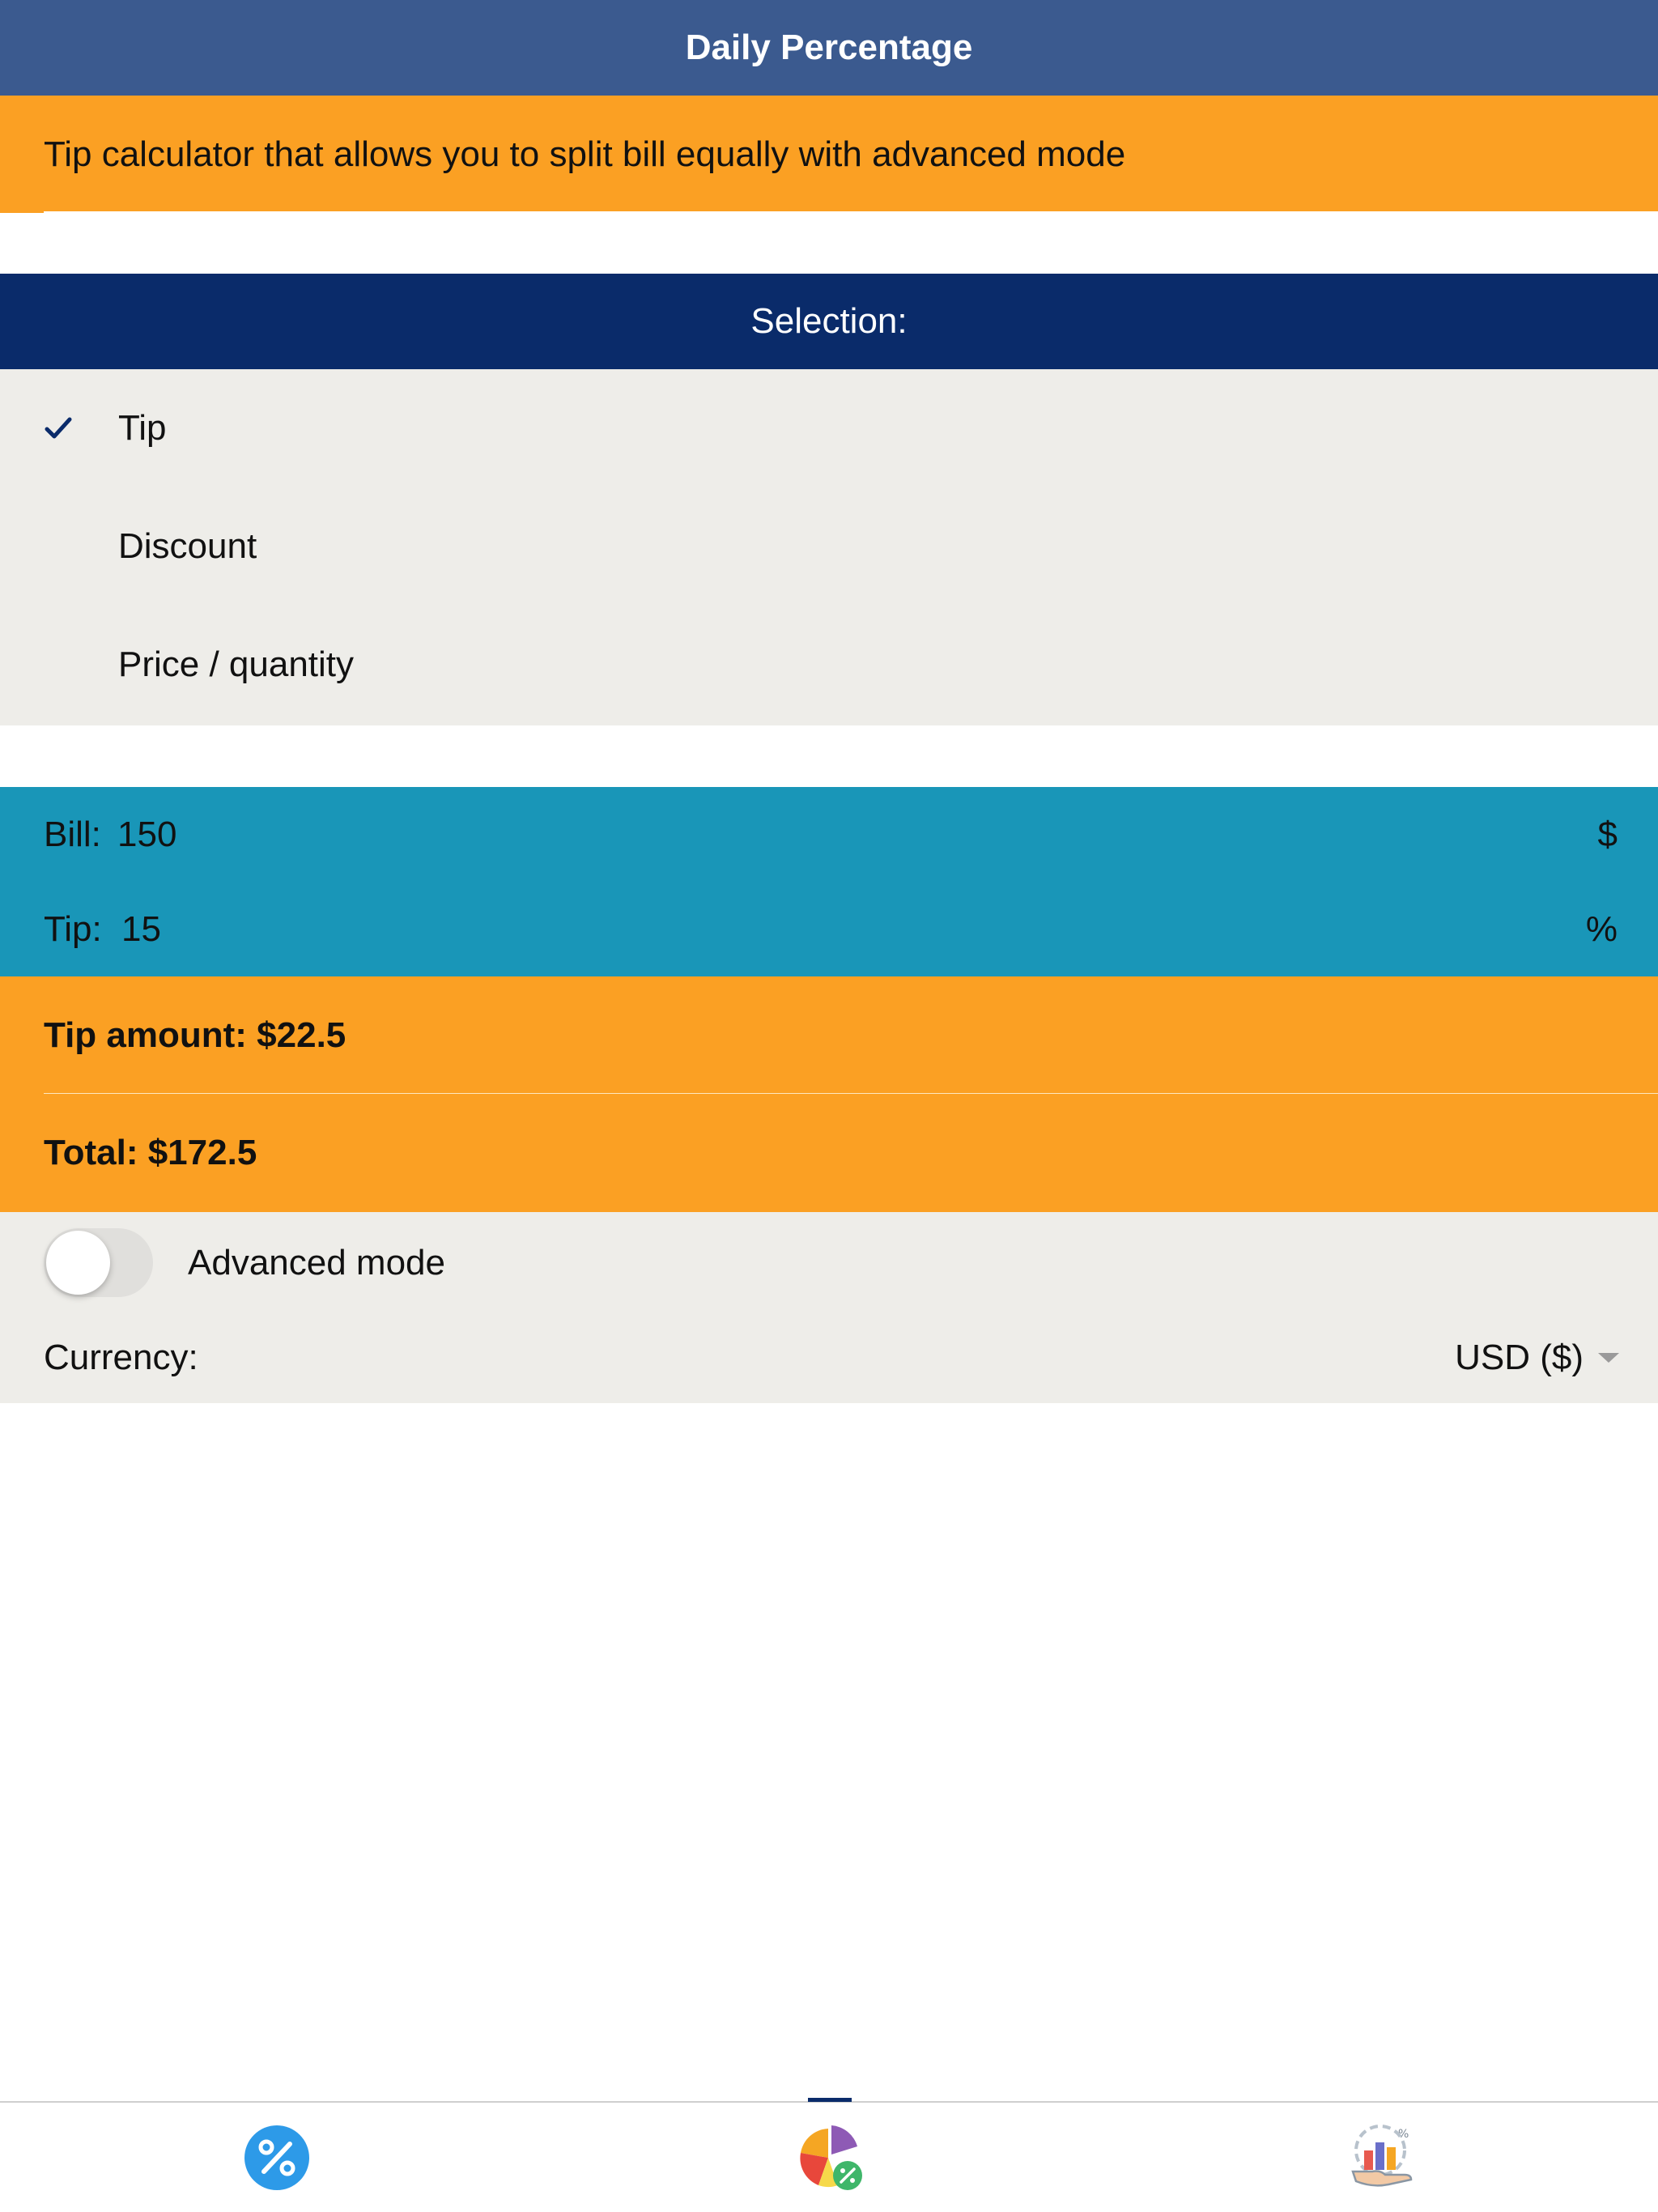 This screenshot has width=1658, height=2212. Describe the element at coordinates (195, 1035) in the screenshot. I see `tip-amount-text: Tip amount: $22.5` at that location.